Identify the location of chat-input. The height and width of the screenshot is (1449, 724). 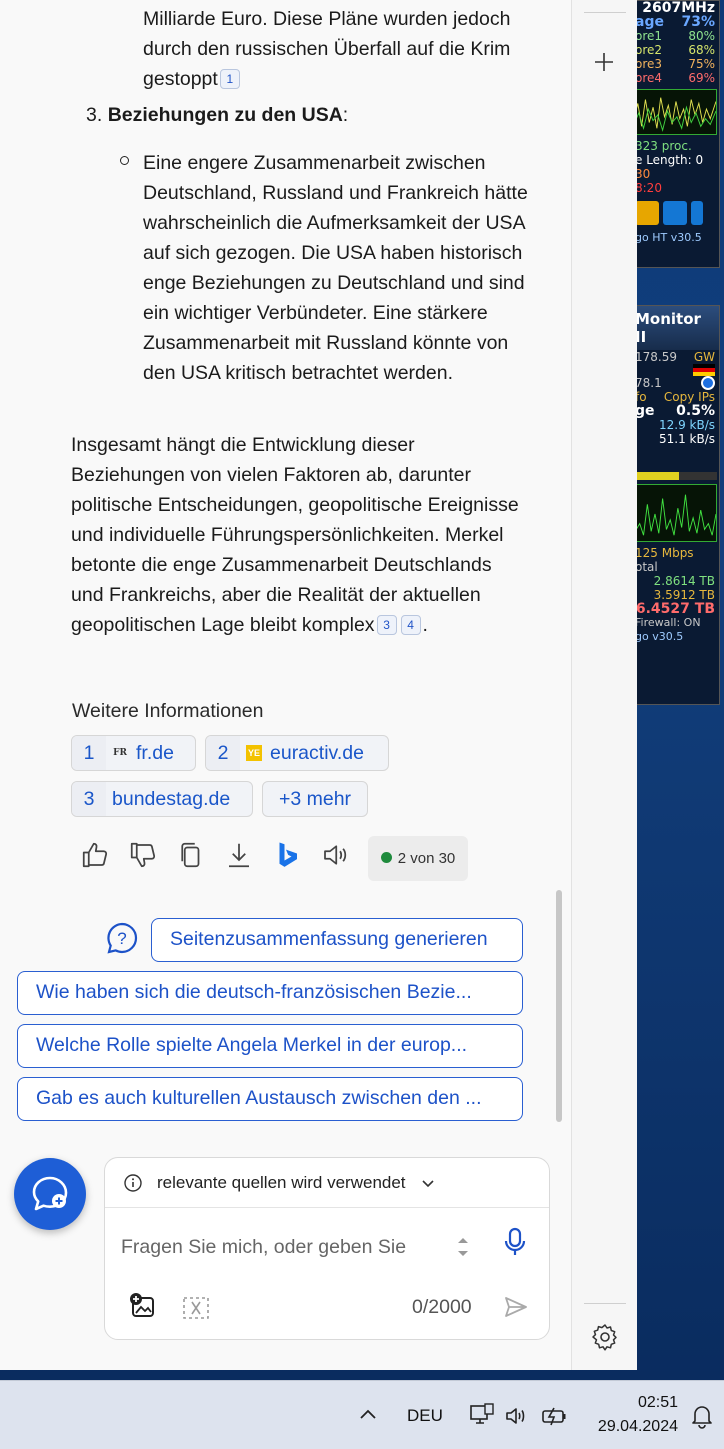
(281, 1247).